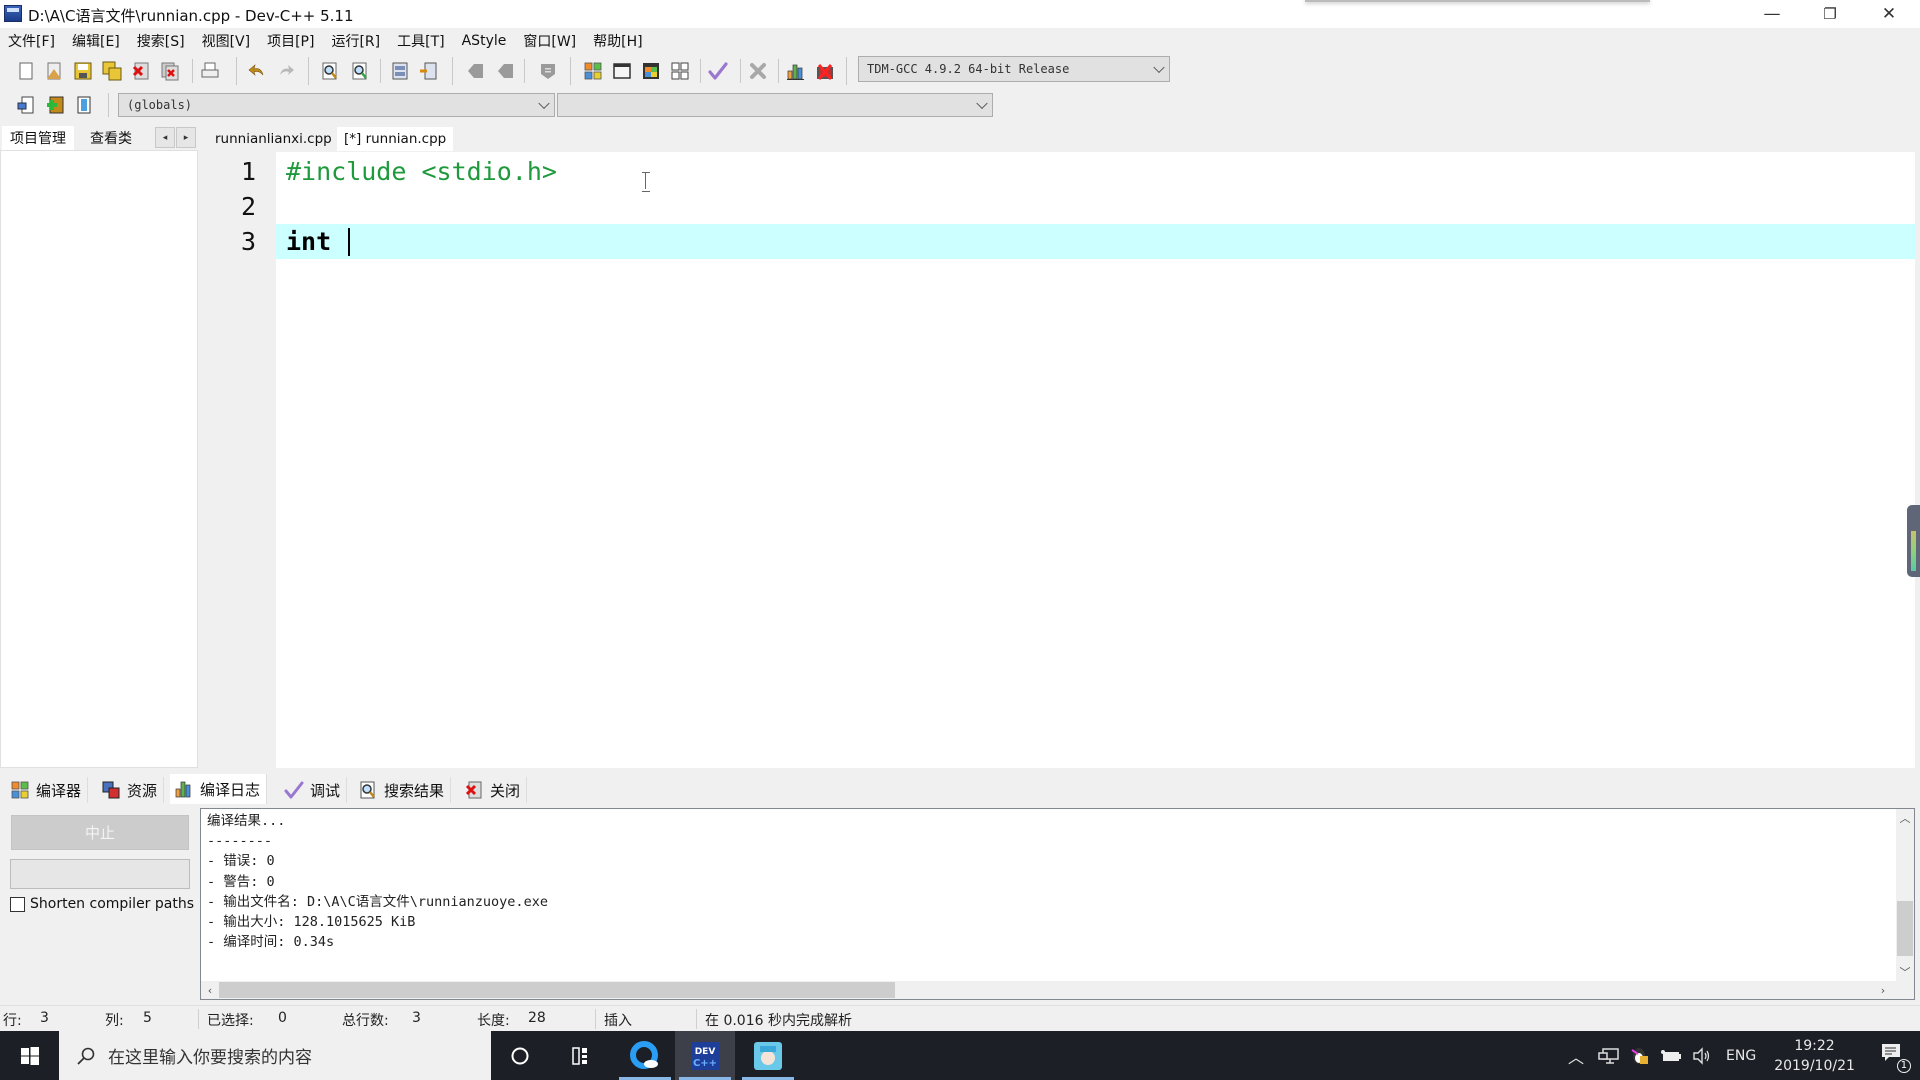 The image size is (1920, 1080). Describe the element at coordinates (257, 71) in the screenshot. I see `undo-icon` at that location.